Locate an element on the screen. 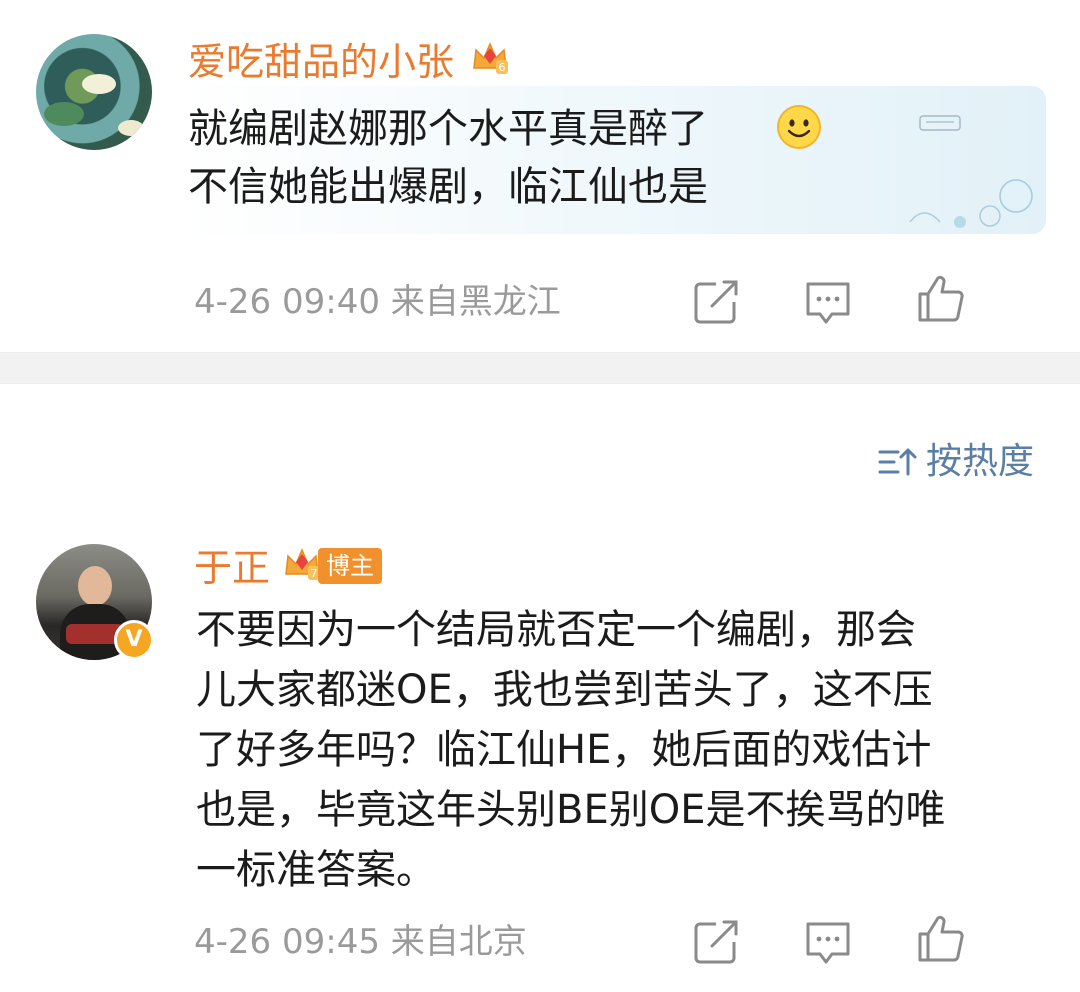 This screenshot has height=992, width=1080. sort-label: 按热度 is located at coordinates (979, 461).